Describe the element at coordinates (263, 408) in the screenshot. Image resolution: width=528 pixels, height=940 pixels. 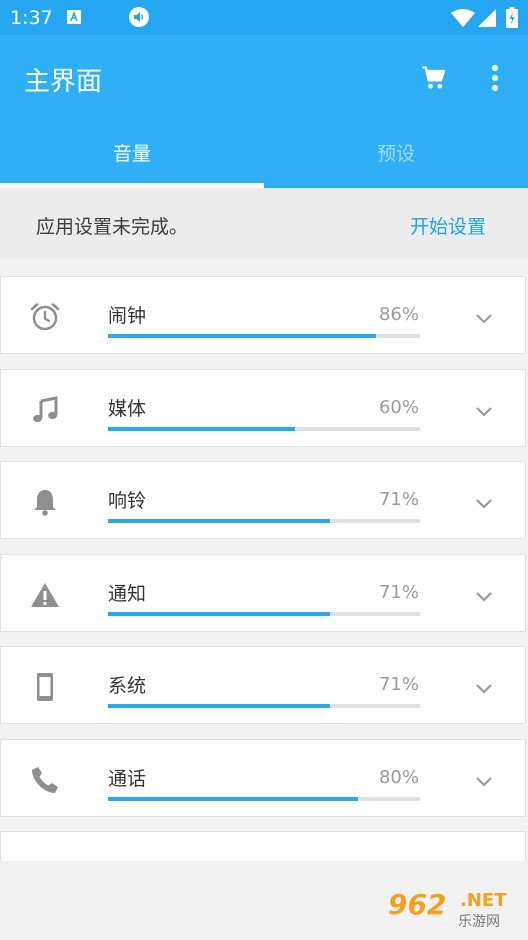
I see `volume-card-media: 媒体 60%` at that location.